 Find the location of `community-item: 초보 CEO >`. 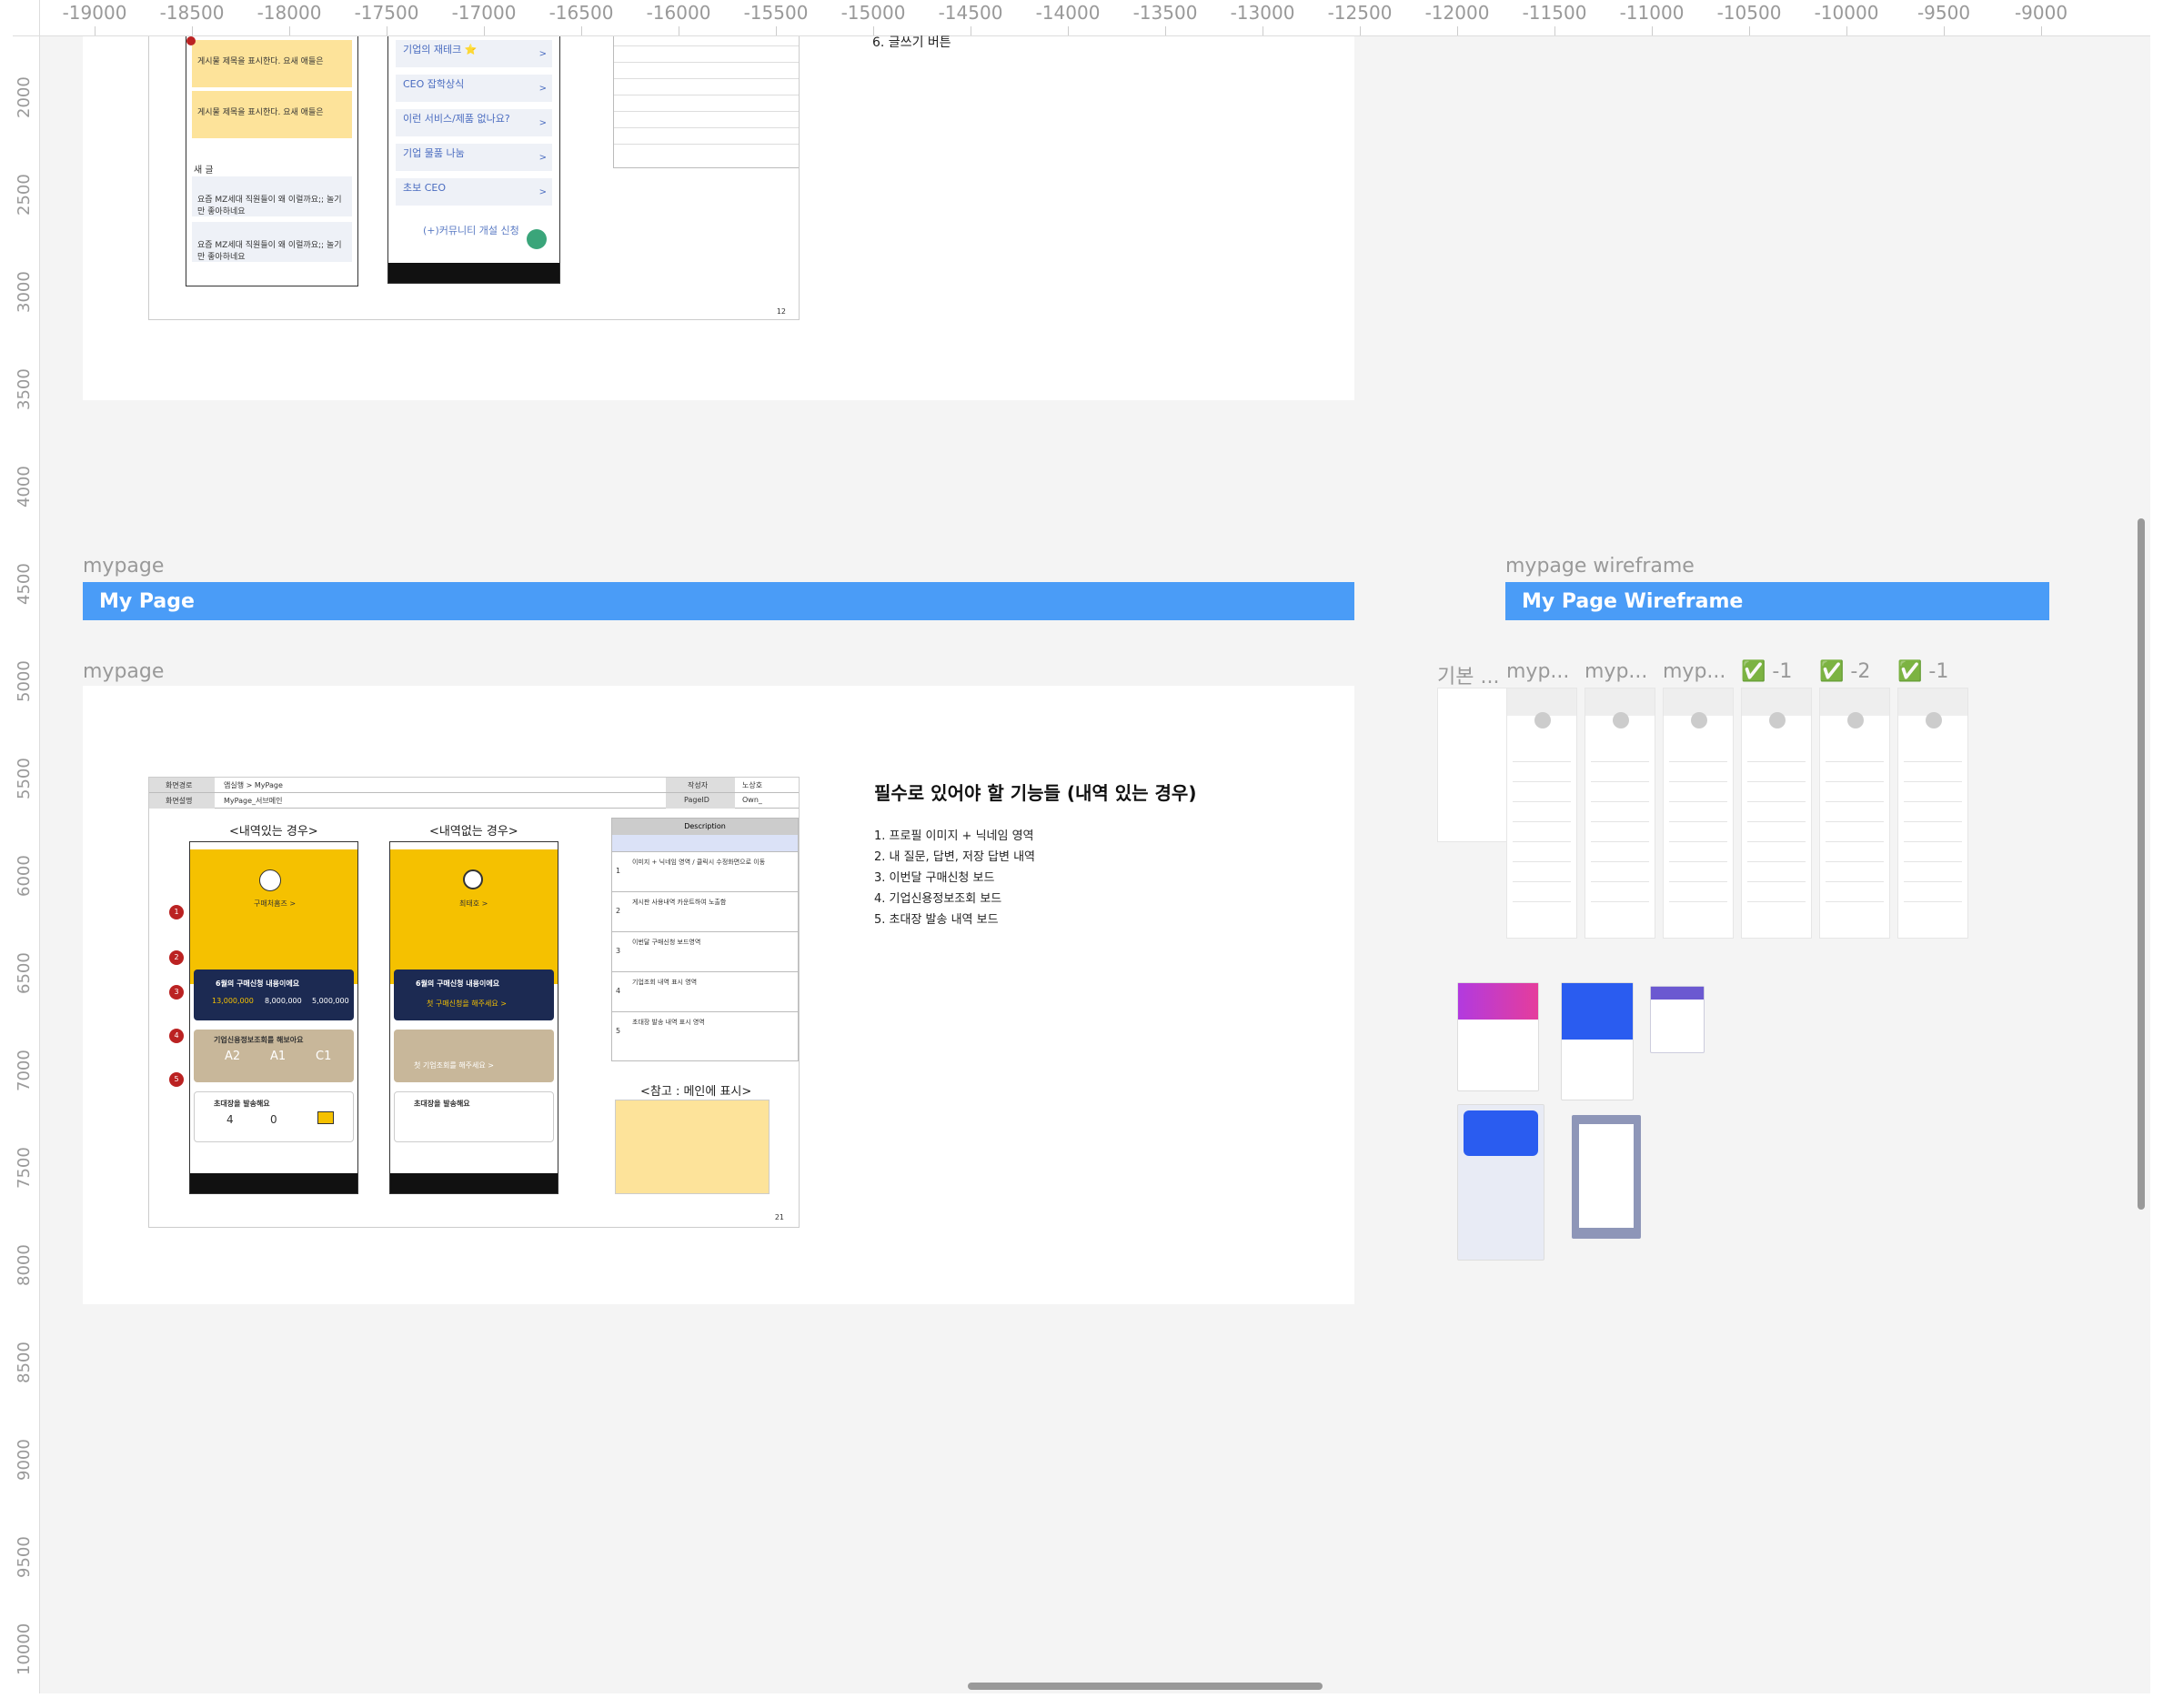

community-item: 초보 CEO > is located at coordinates (474, 192).